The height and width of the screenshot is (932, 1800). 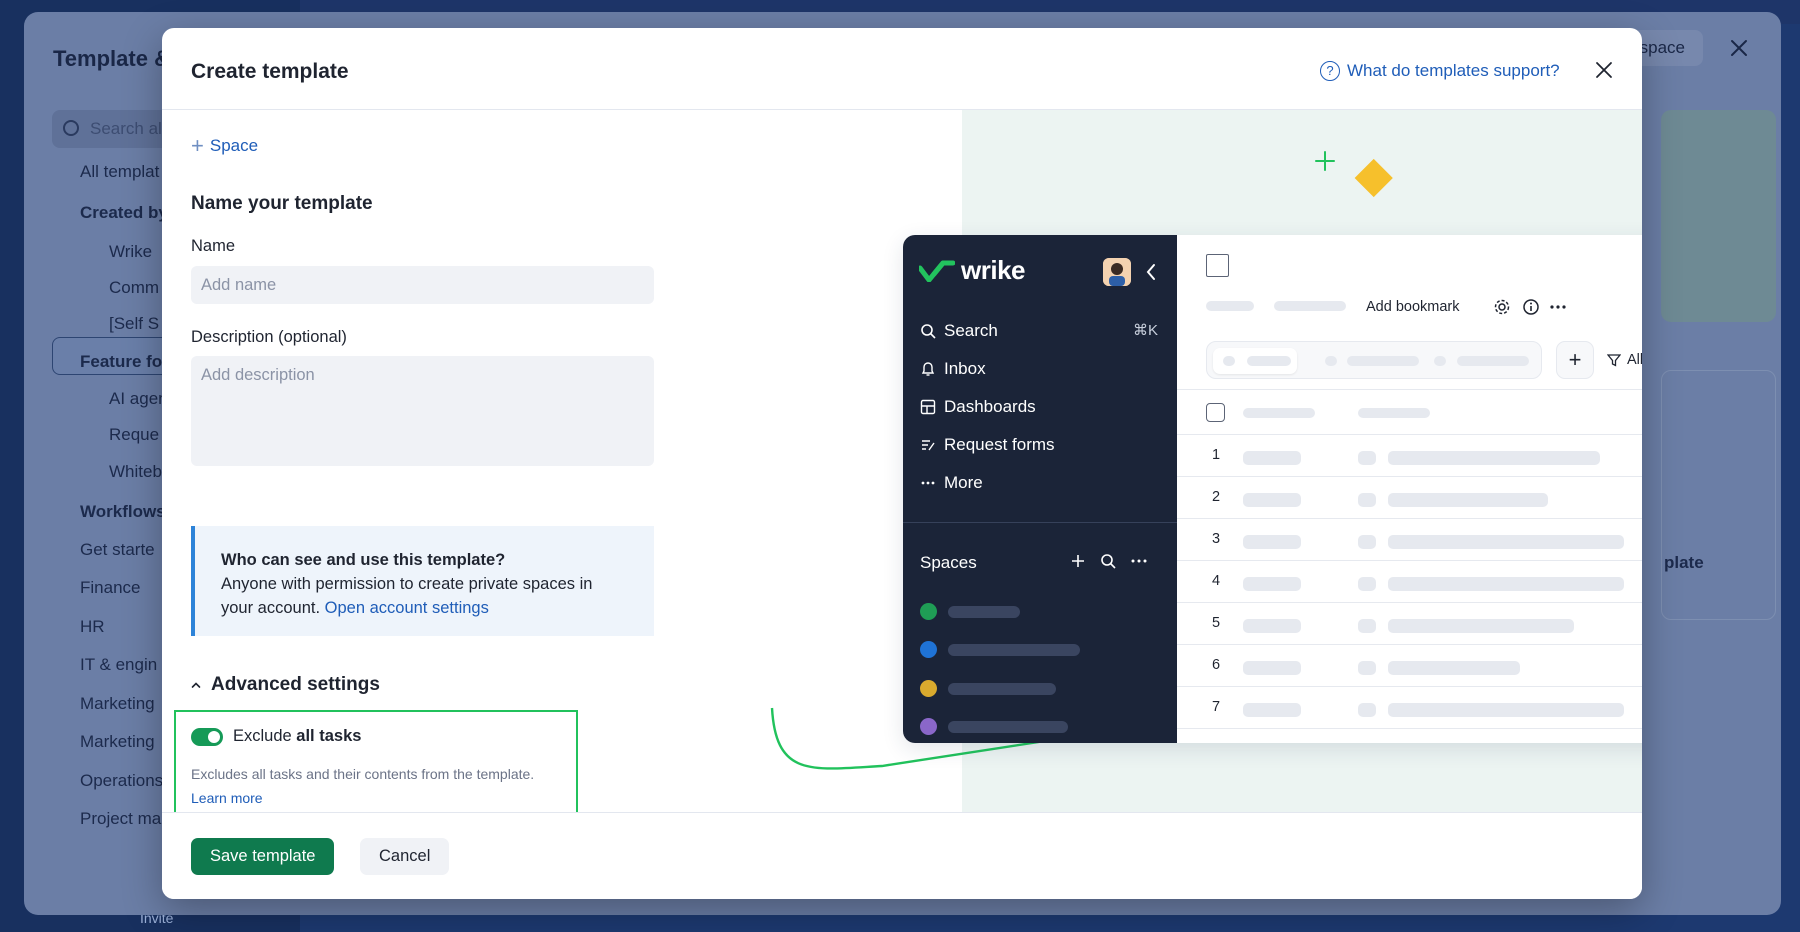 What do you see at coordinates (214, 737) in the screenshot?
I see `toggle-knob` at bounding box center [214, 737].